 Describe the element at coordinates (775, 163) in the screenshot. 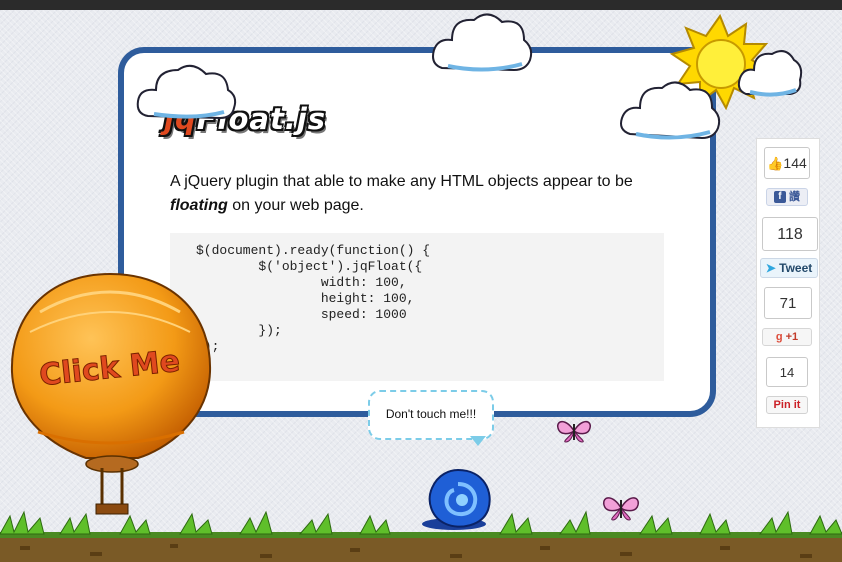

I see `thumbs-up-icon: 👍` at that location.